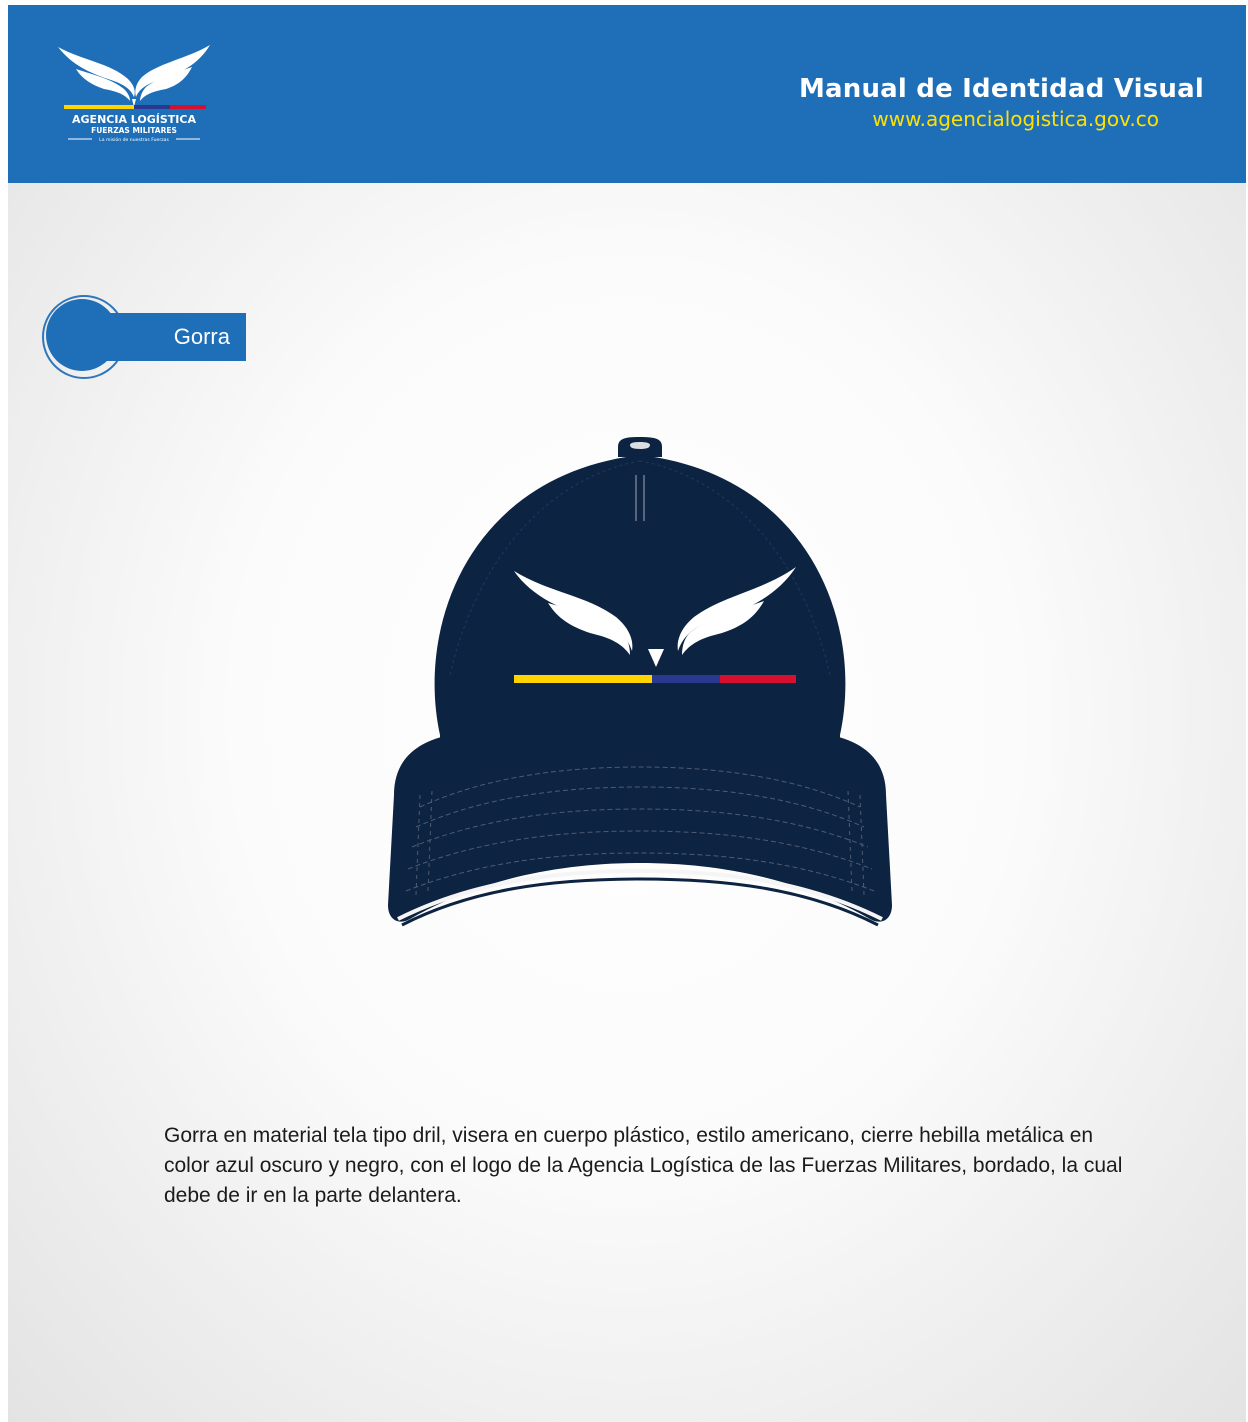 The height and width of the screenshot is (1422, 1248). Describe the element at coordinates (147, 338) in the screenshot. I see `section-tab: Gorra` at that location.